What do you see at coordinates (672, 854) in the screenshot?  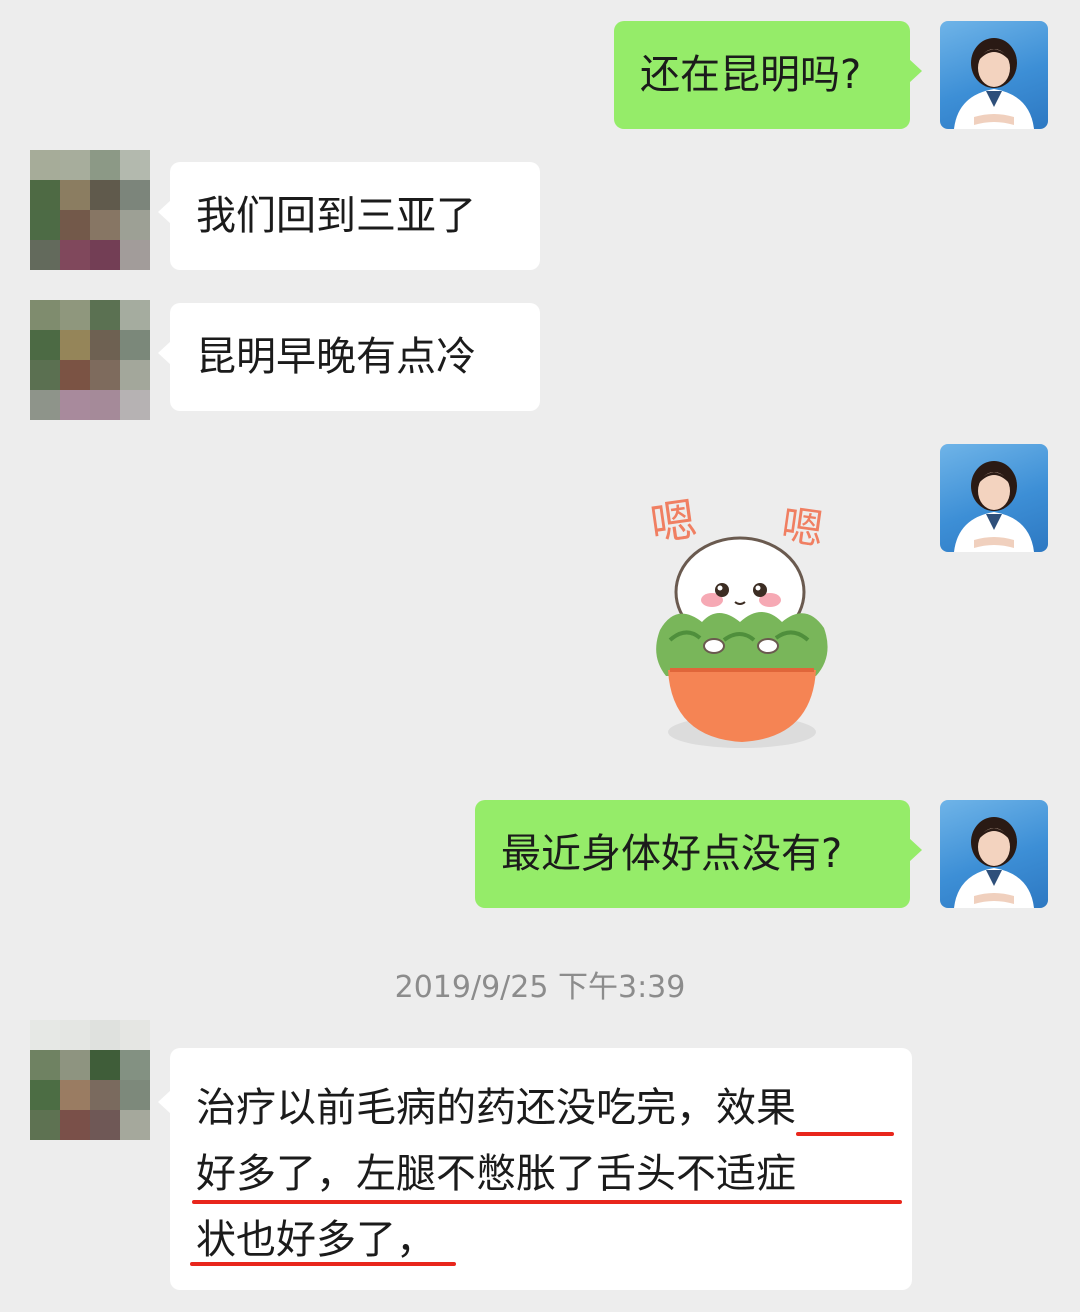 I see `message-text: 最近身体好点没有?` at bounding box center [672, 854].